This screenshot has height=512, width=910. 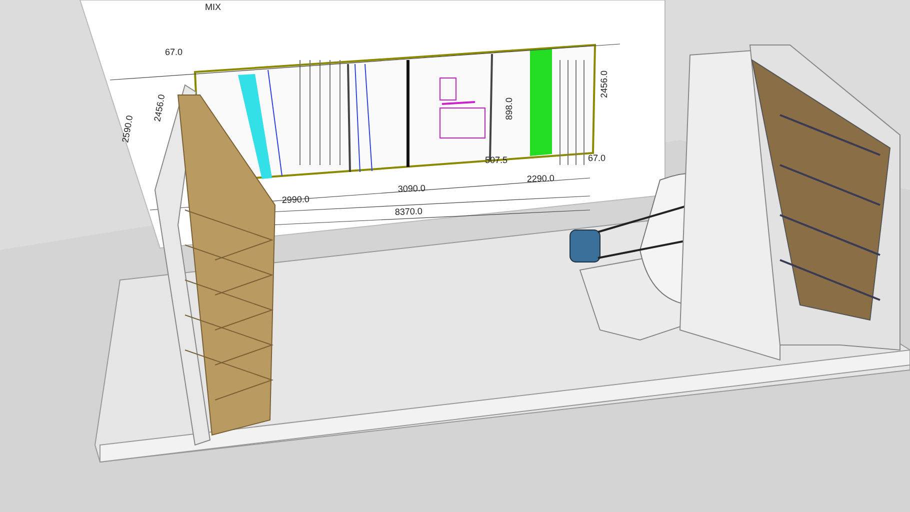 I want to click on dimension-label: 507.5, so click(x=496, y=160).